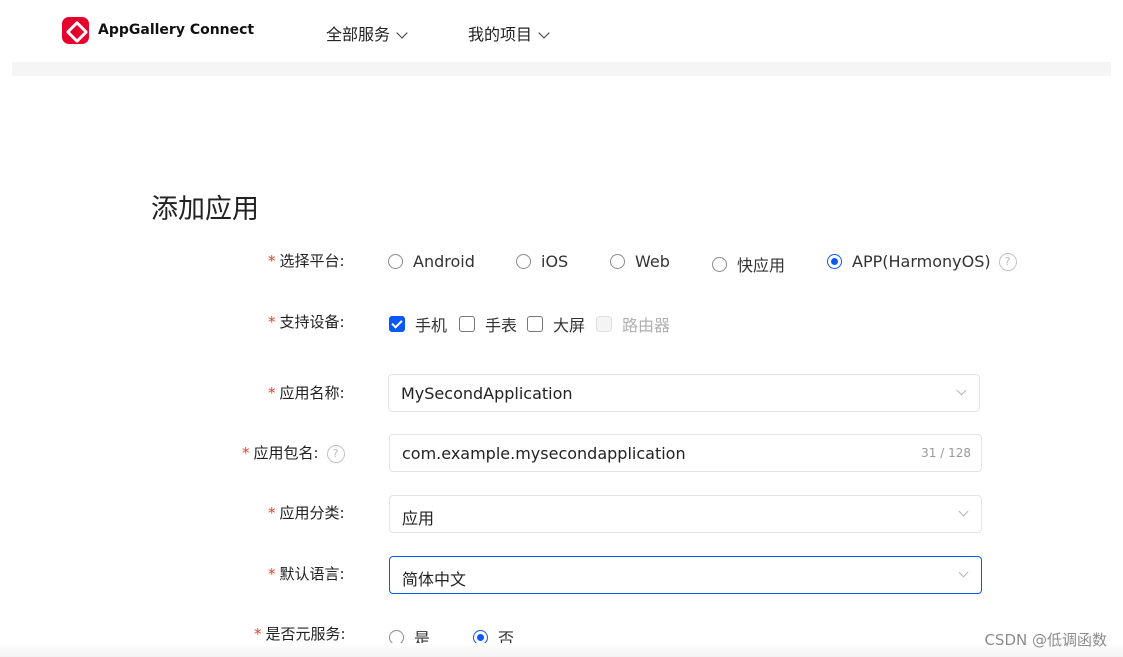  I want to click on device-option-bigscreen: 大屏, so click(556, 324).